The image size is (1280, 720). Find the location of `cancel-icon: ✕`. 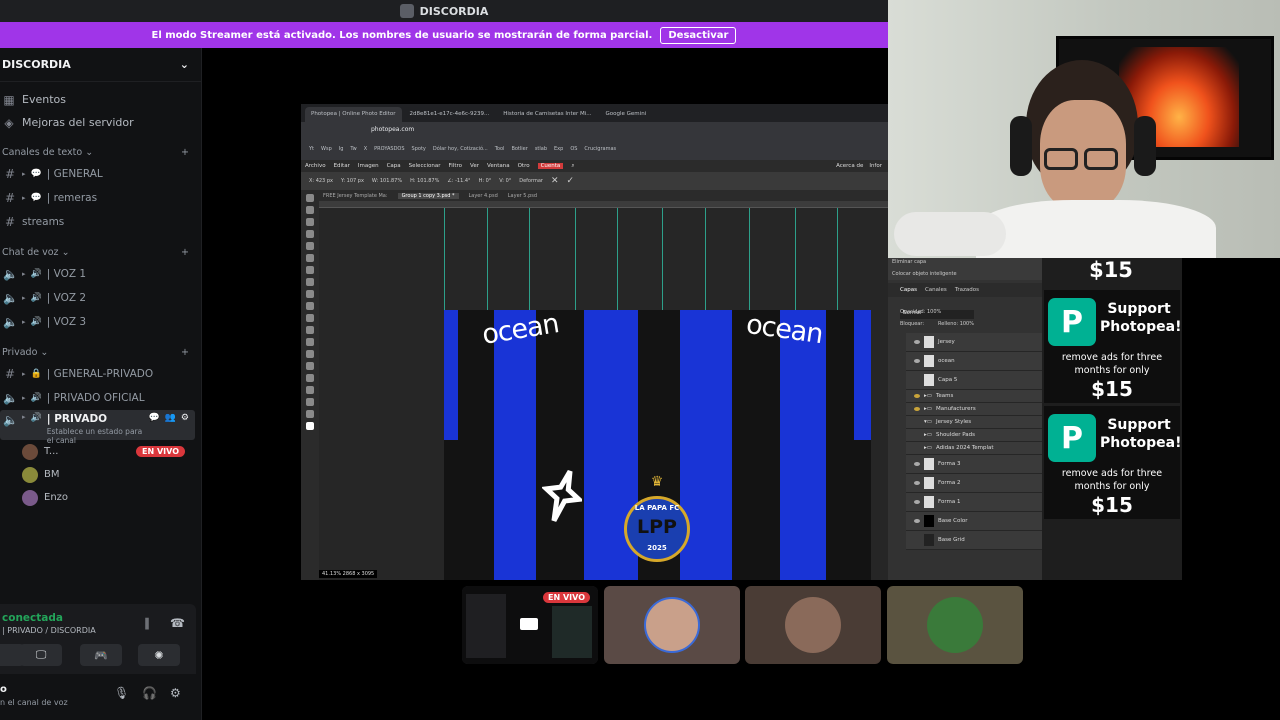

cancel-icon: ✕ is located at coordinates (555, 181).